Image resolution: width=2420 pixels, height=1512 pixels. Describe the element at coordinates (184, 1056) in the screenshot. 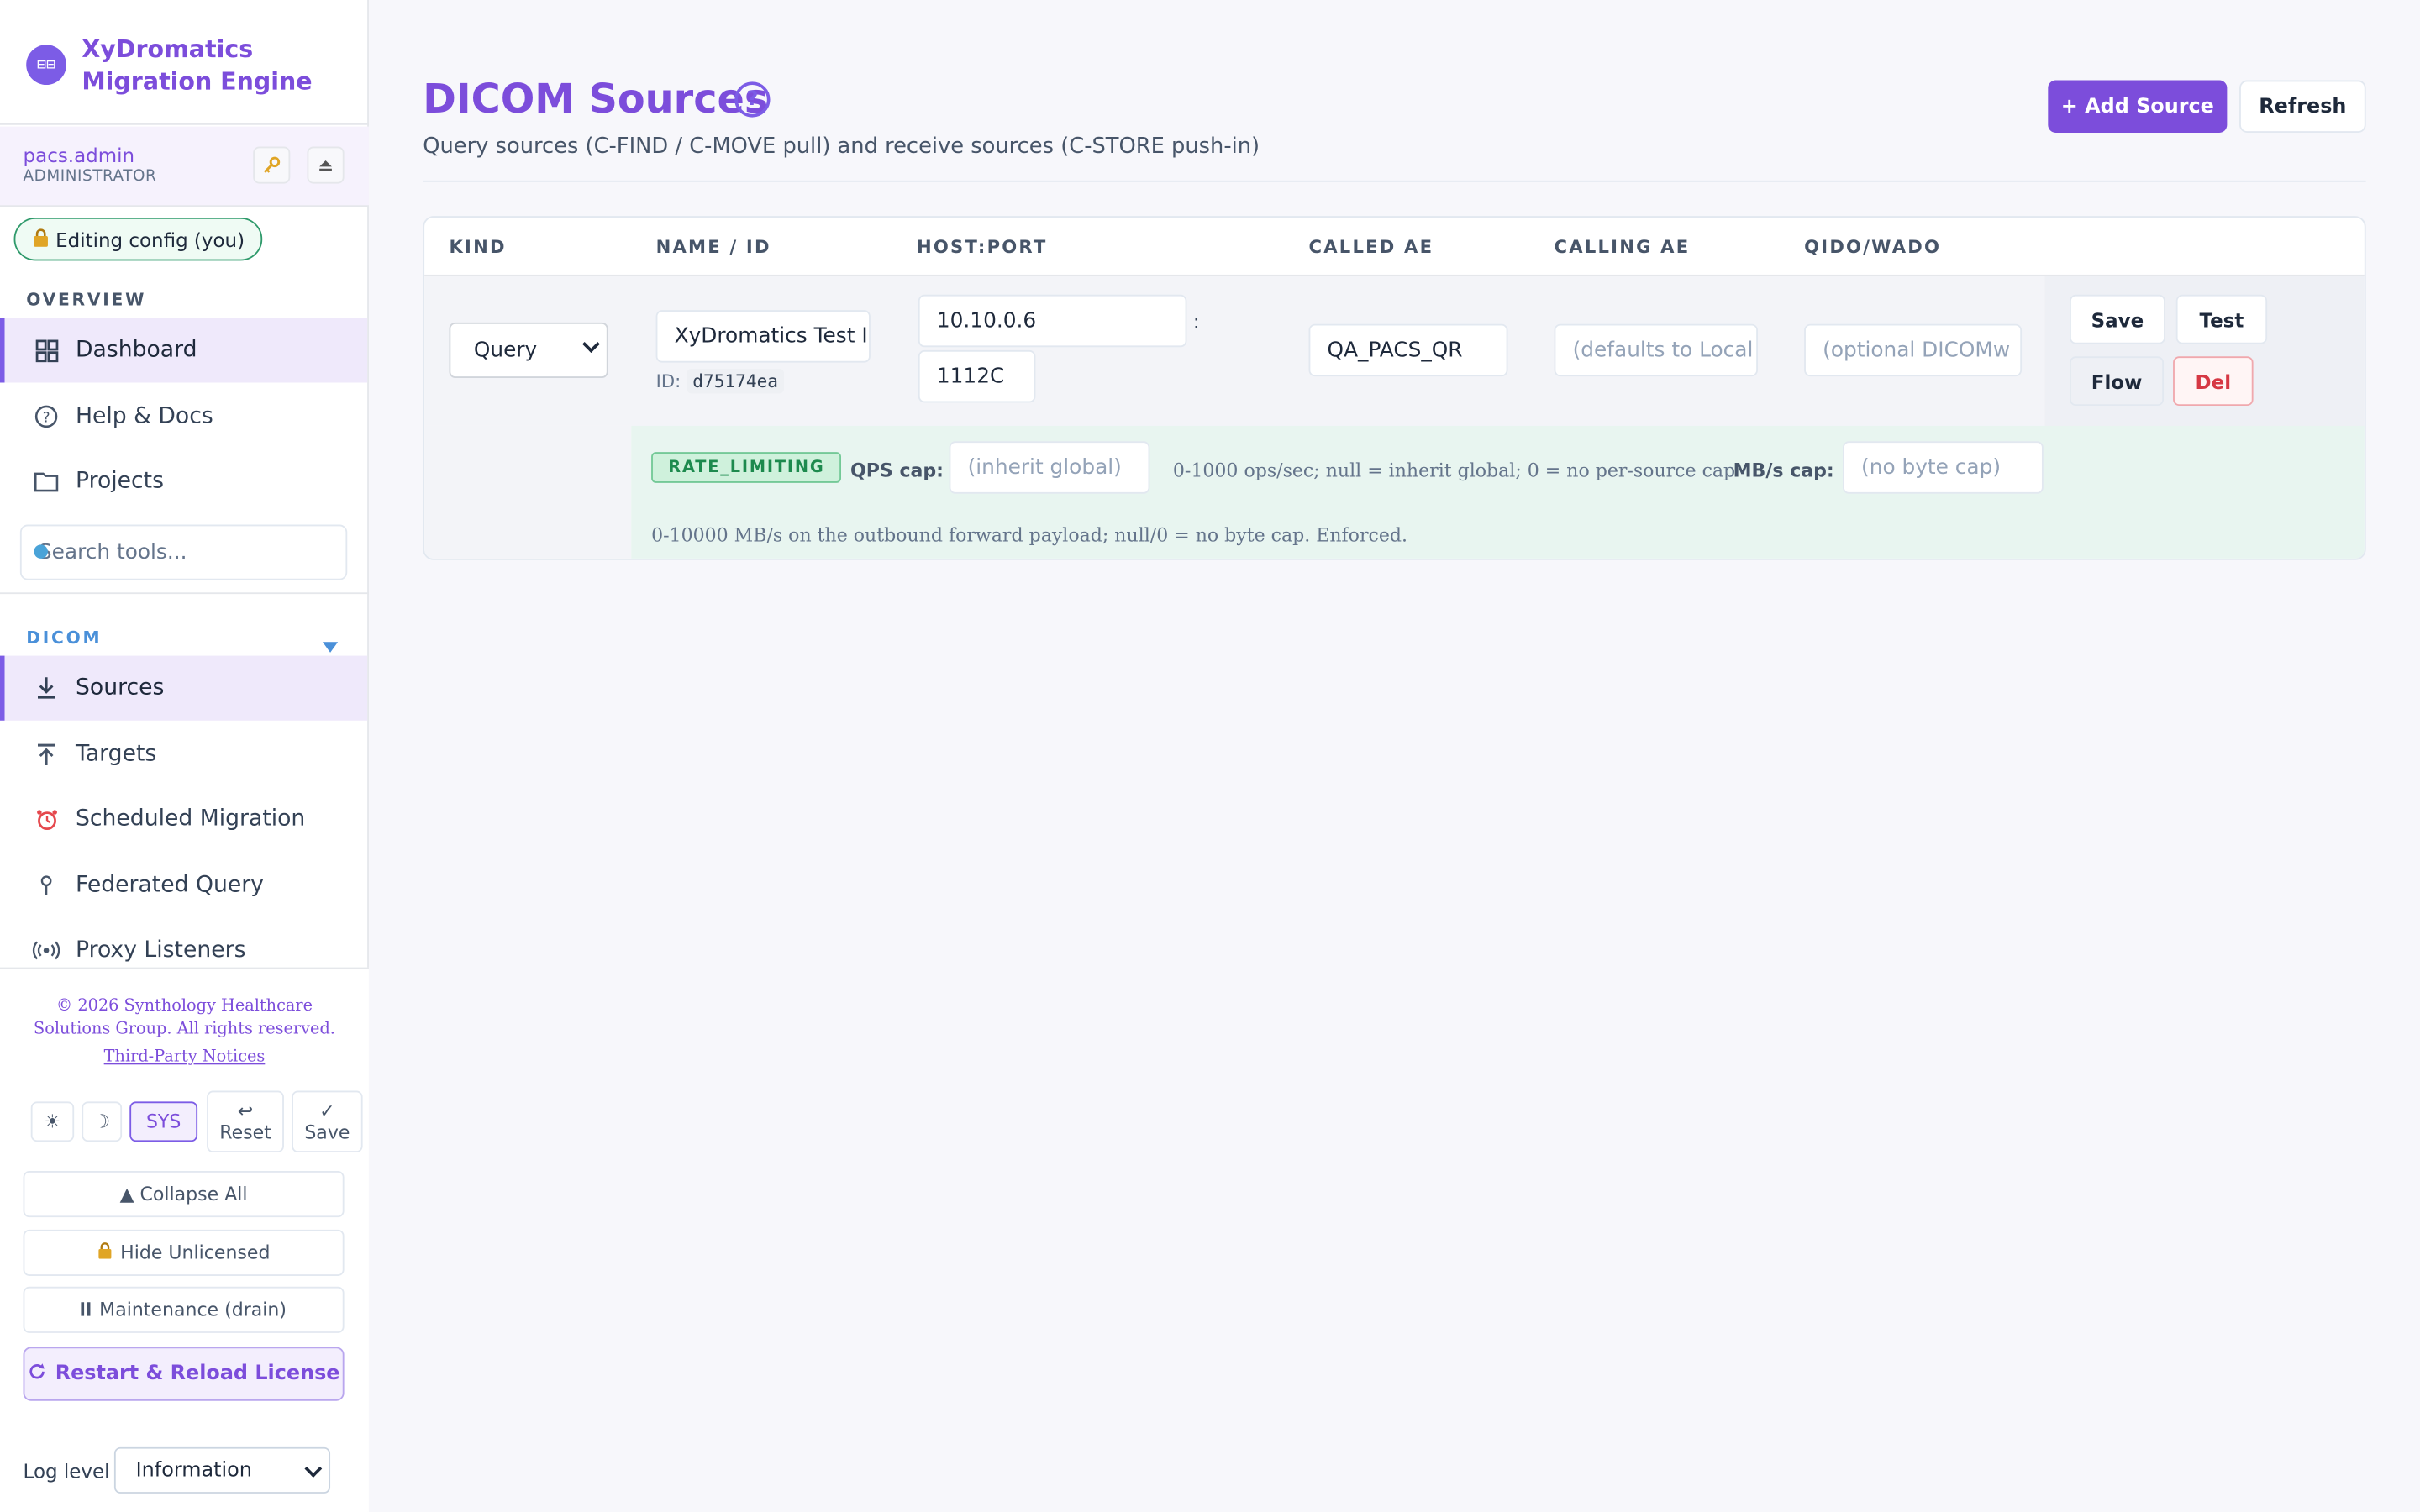

I see `third-party-notices-link: Third-Party Notices` at that location.